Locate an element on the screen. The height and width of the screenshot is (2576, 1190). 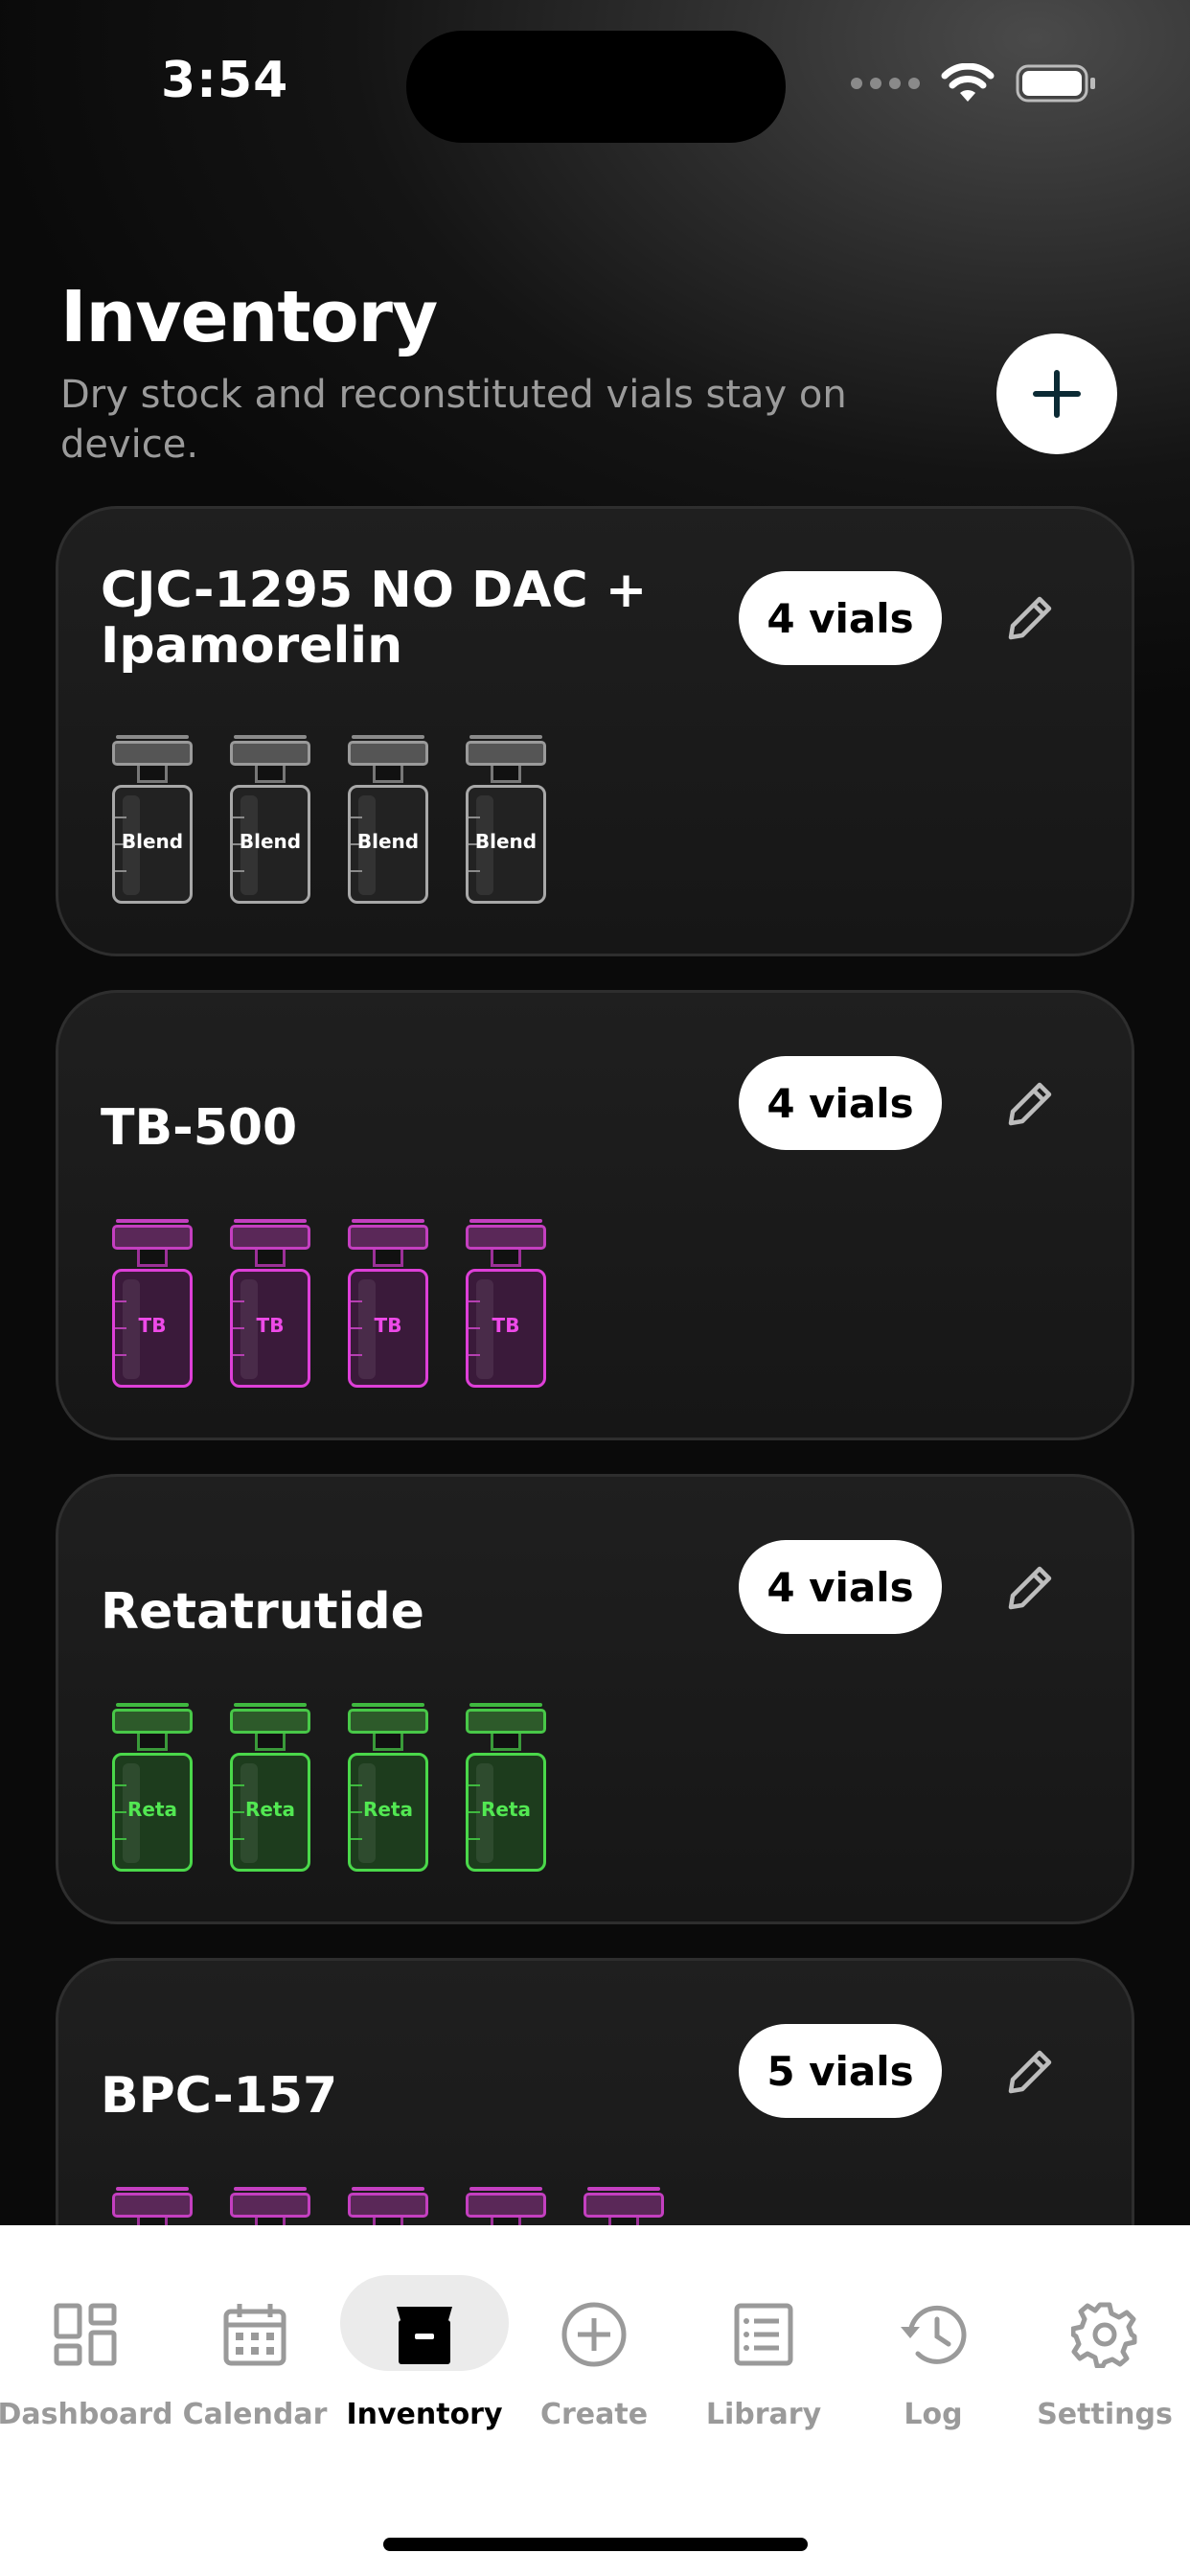
cellular-signal-icon is located at coordinates (886, 83).